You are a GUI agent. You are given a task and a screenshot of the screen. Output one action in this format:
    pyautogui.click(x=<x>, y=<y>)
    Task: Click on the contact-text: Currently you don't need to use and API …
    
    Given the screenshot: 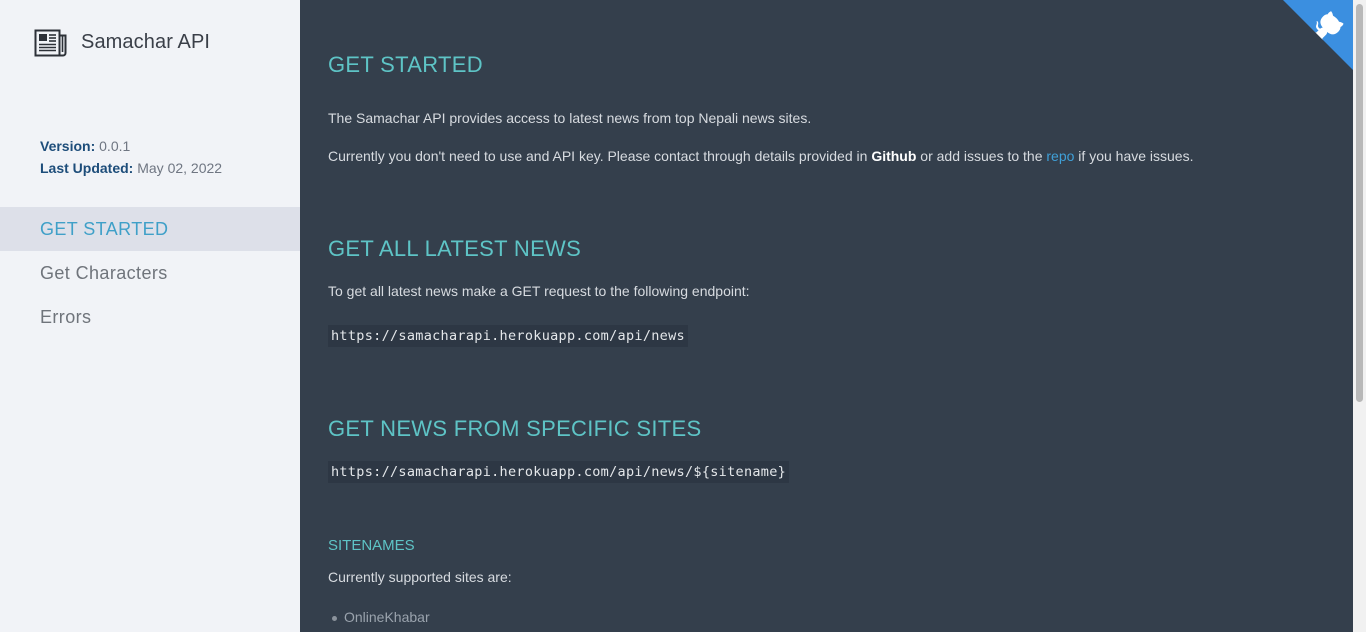 What is the action you would take?
    pyautogui.click(x=760, y=156)
    